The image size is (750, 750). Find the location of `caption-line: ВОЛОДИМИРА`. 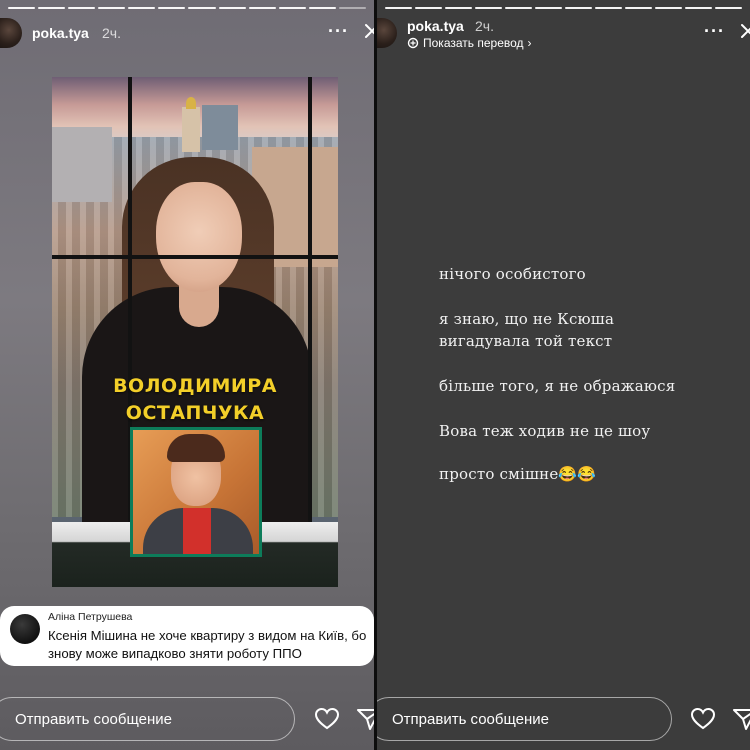

caption-line: ВОЛОДИМИРА is located at coordinates (195, 386).